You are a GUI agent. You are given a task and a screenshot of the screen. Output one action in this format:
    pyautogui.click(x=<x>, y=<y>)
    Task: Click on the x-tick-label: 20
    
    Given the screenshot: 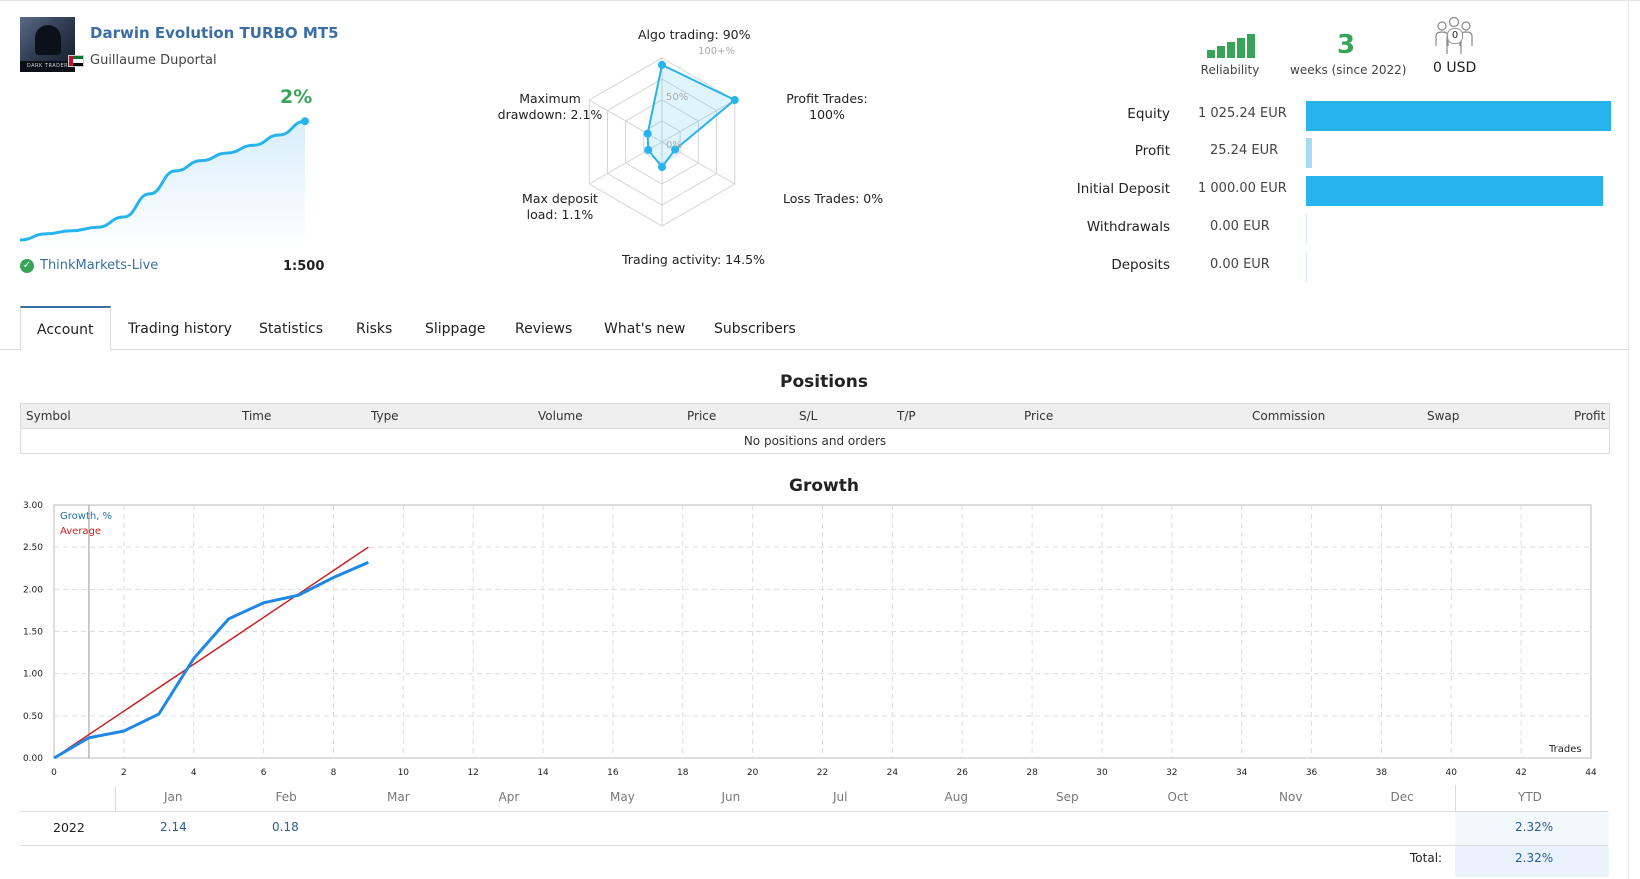 What is the action you would take?
    pyautogui.click(x=753, y=773)
    